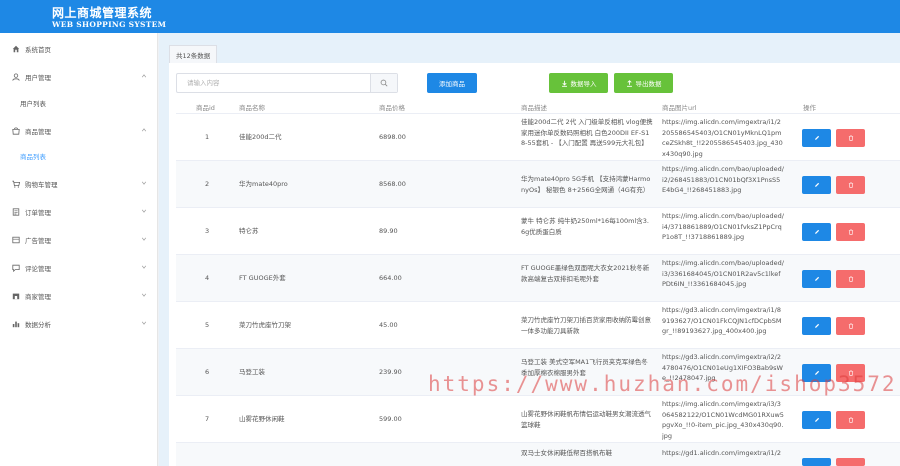 Image resolution: width=900 pixels, height=466 pixels. I want to click on export-data-button: 导出数据, so click(643, 83).